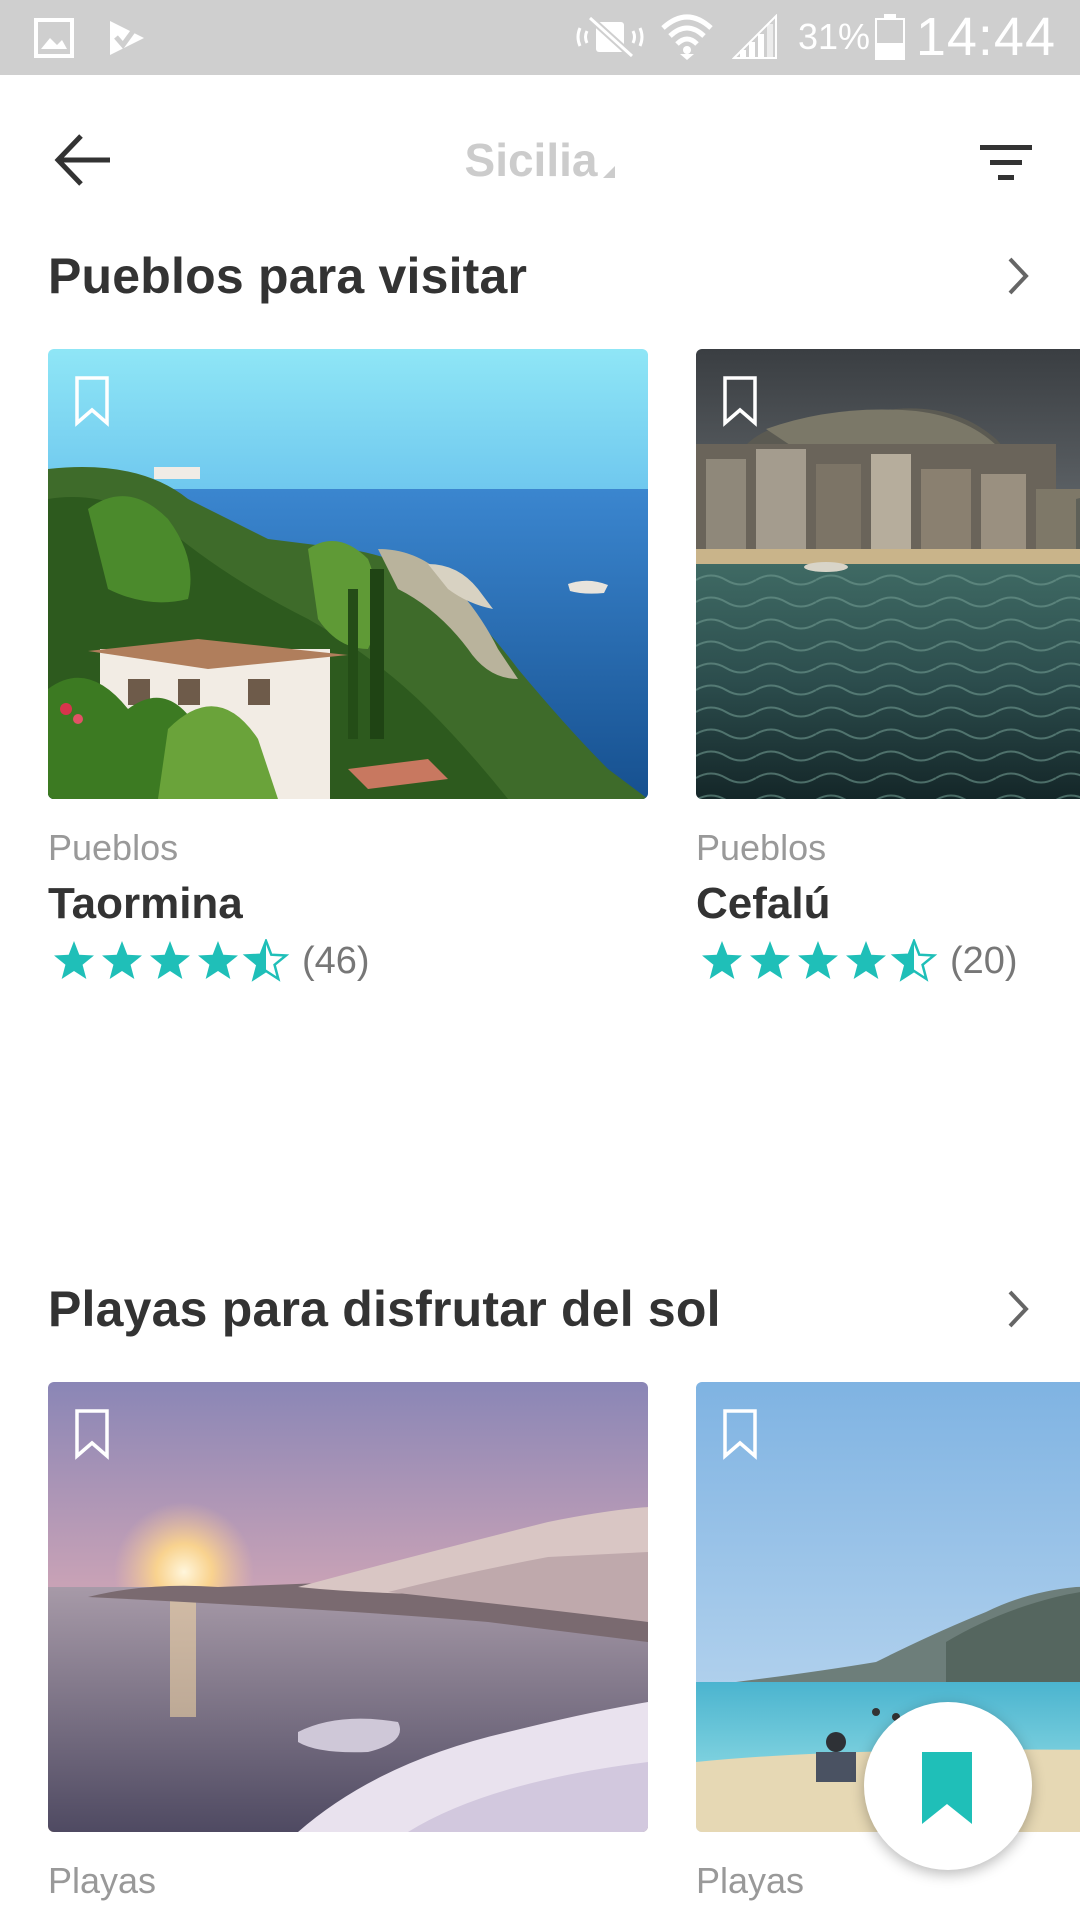 The width and height of the screenshot is (1080, 1920). I want to click on title-dropdown: Sicilia, so click(540, 160).